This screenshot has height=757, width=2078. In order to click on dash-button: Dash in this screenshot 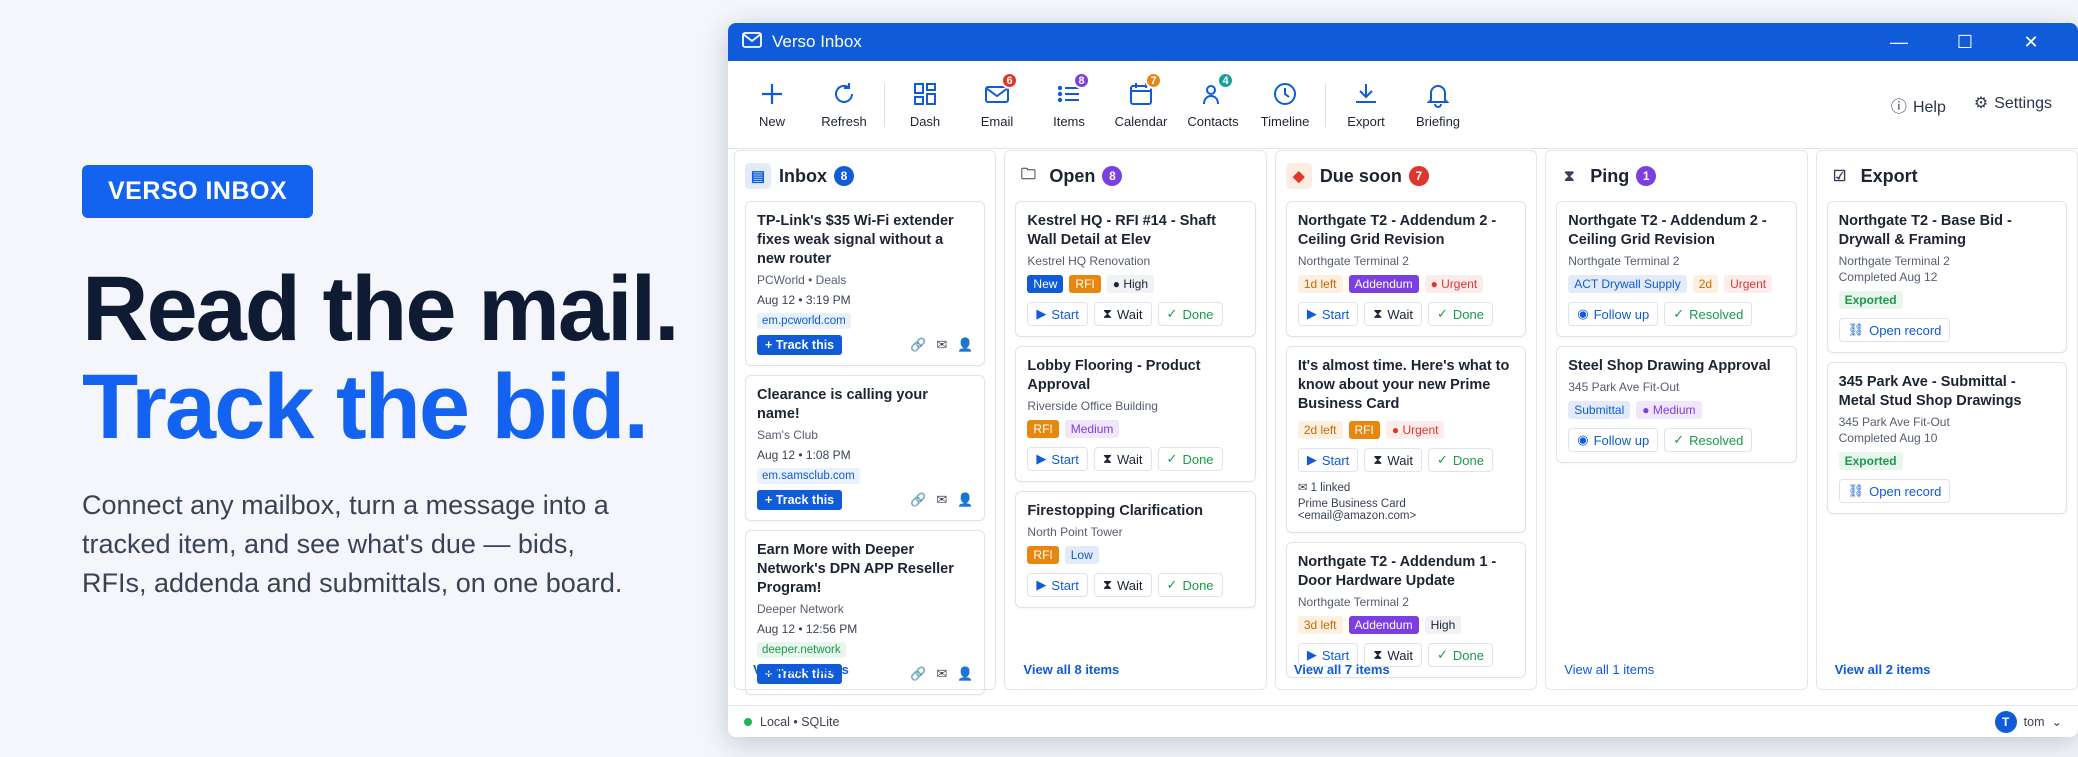, I will do `click(925, 104)`.